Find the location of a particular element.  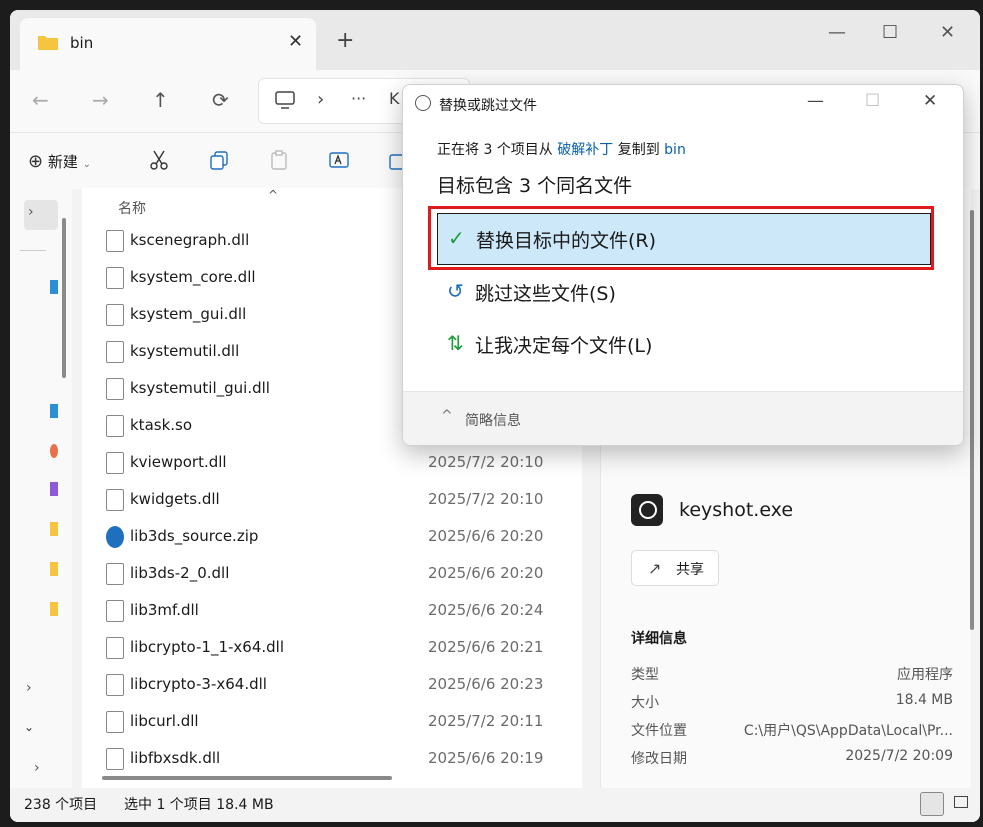

forward-button: → is located at coordinates (100, 100).